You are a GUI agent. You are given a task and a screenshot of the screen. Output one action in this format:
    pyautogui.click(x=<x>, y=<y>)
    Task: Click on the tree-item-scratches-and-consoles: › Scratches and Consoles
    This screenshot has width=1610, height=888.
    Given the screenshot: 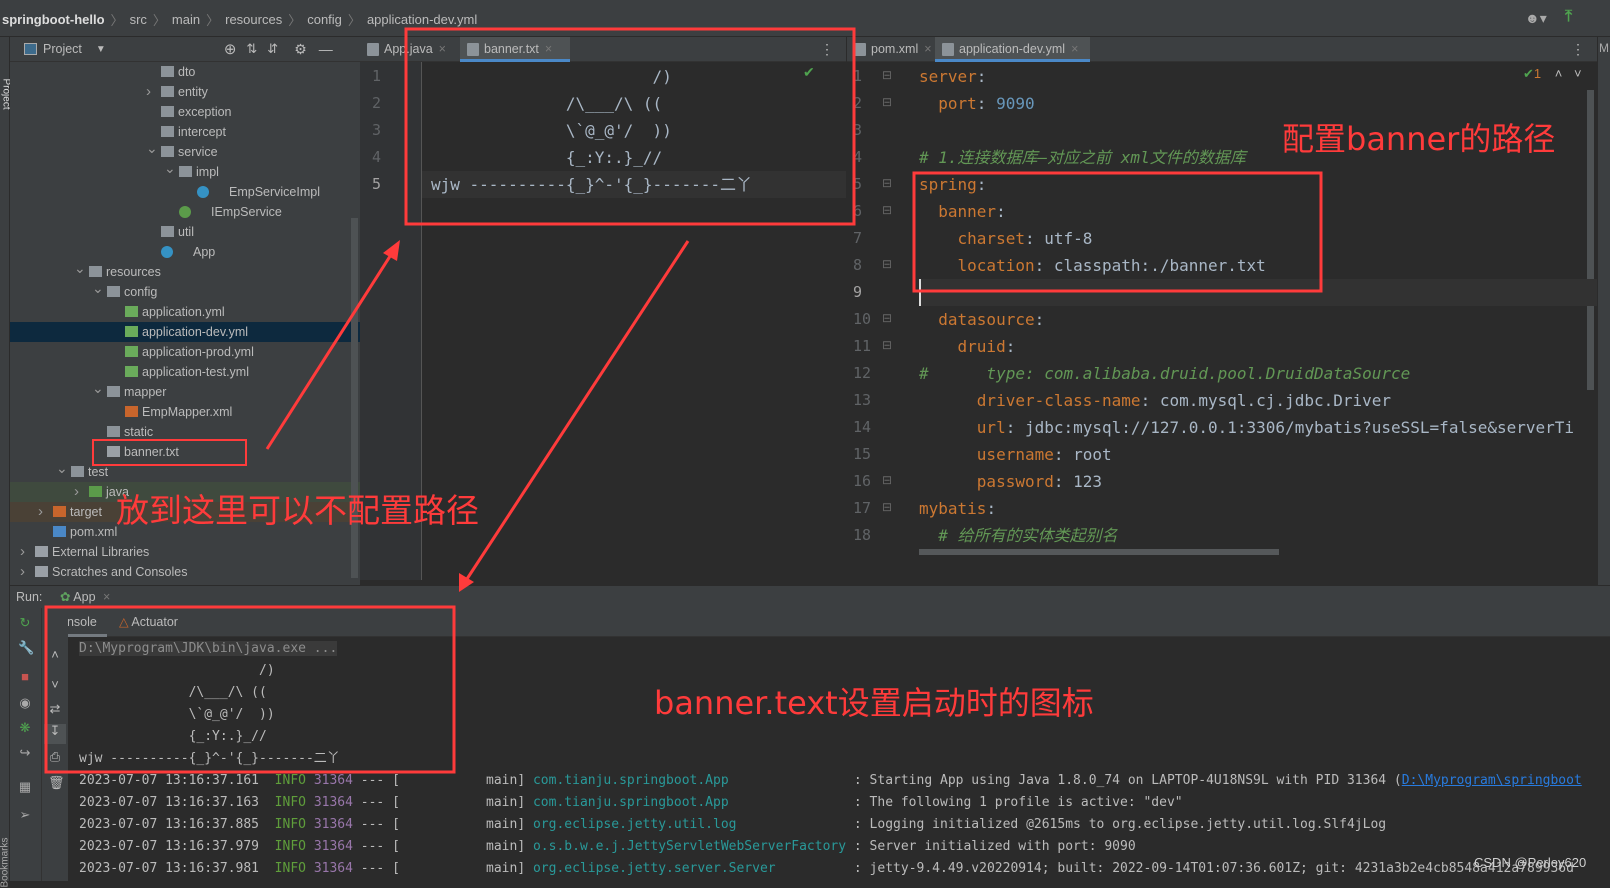 What is the action you would take?
    pyautogui.click(x=185, y=572)
    